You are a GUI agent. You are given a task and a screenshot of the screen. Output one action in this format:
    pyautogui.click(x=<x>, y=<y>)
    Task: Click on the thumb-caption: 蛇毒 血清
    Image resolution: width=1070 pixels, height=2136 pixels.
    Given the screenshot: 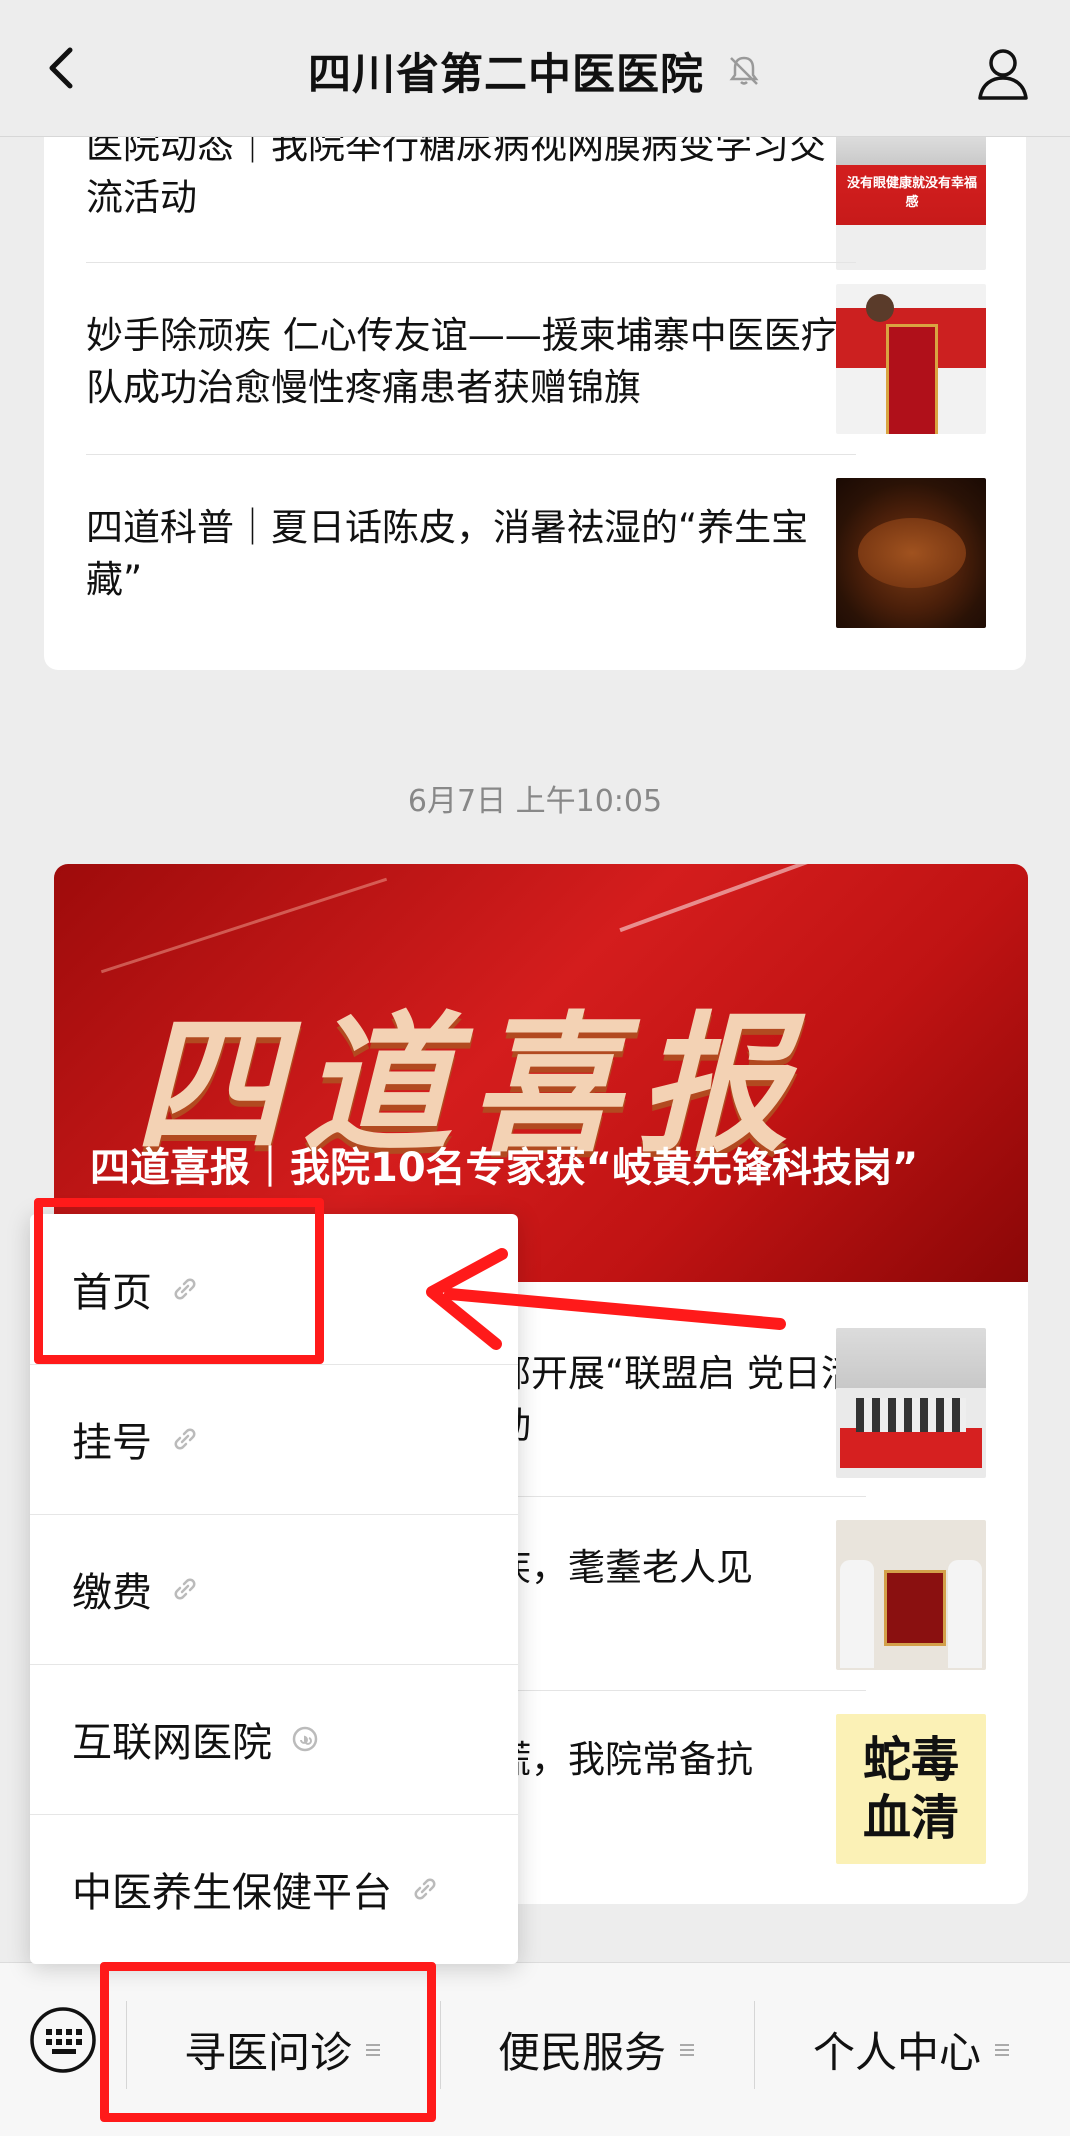 What is the action you would take?
    pyautogui.click(x=910, y=1789)
    